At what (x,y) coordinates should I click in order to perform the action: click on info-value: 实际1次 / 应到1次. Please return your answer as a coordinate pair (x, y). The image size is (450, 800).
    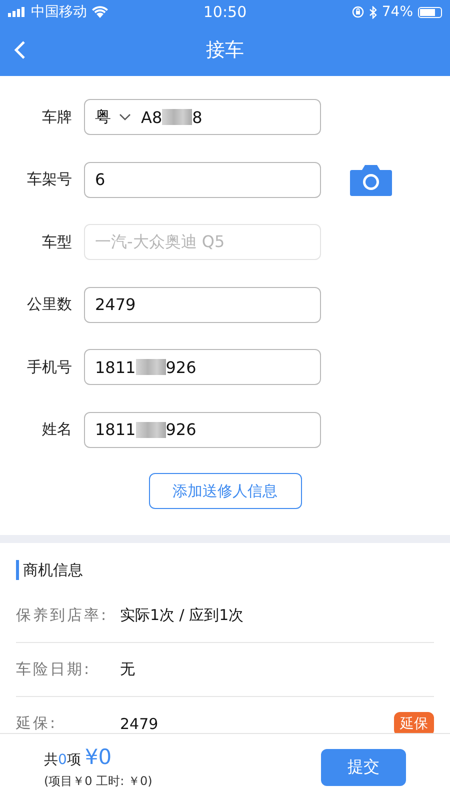
    Looking at the image, I should click on (182, 615).